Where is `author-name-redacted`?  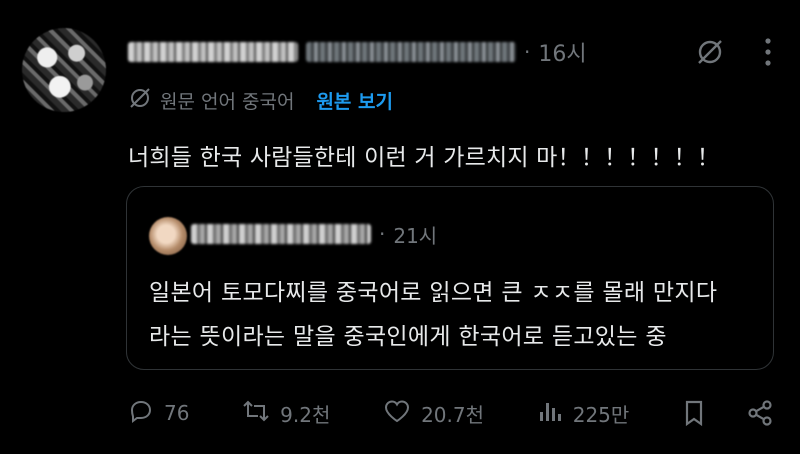 author-name-redacted is located at coordinates (213, 52).